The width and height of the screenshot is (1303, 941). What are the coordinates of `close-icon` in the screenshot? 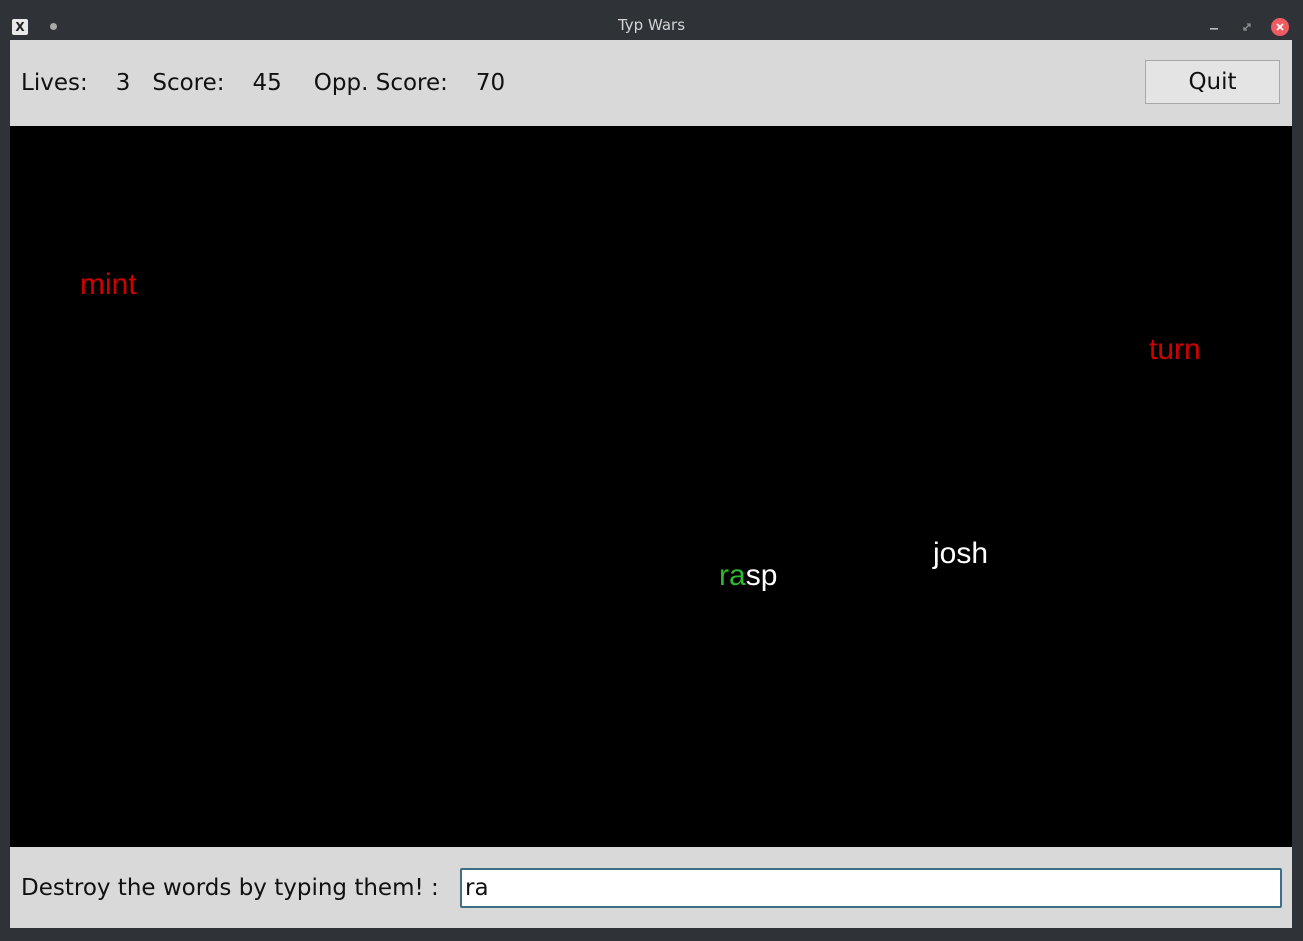 It's located at (1280, 27).